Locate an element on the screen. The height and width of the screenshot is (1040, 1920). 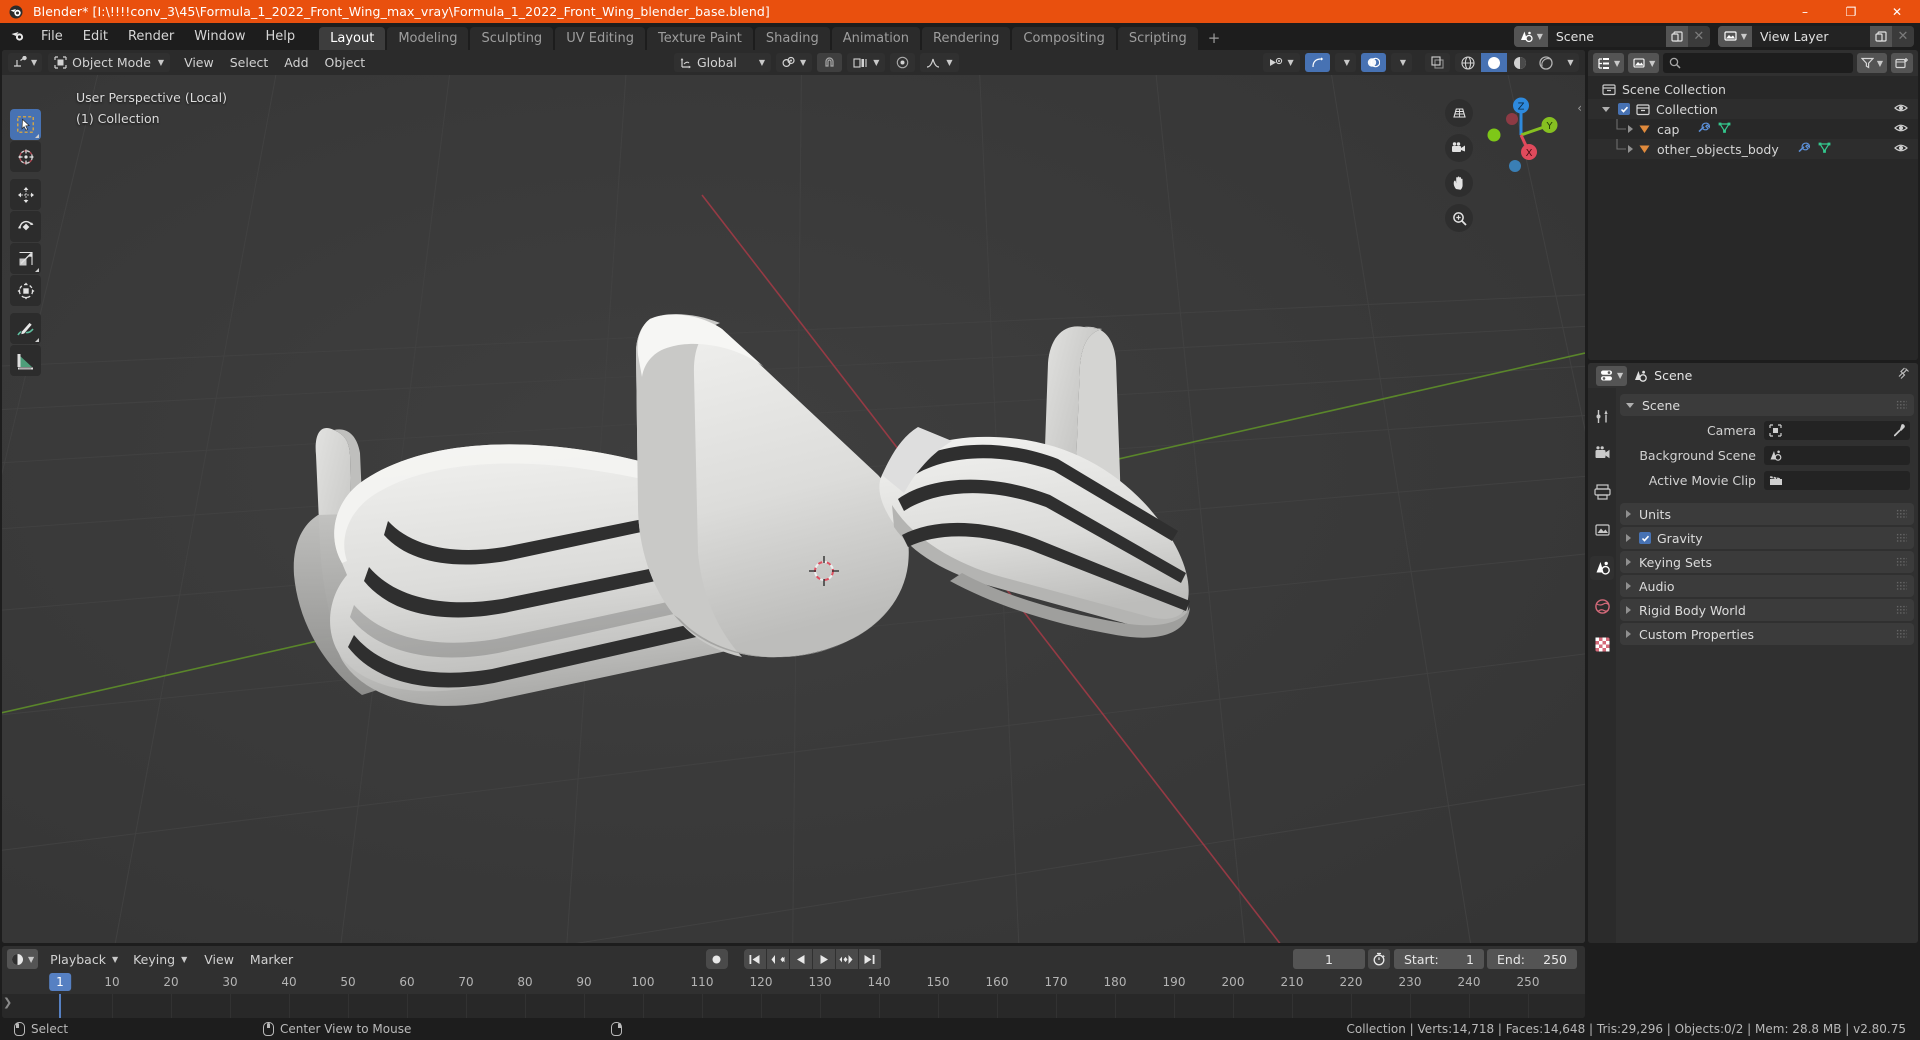
workspace-tab-compositing: Compositing is located at coordinates (1064, 39).